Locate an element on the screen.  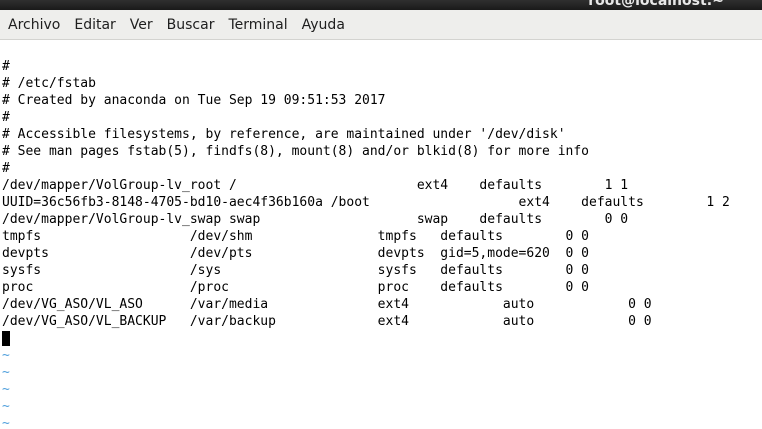
menu-editar: Editar is located at coordinates (94, 25).